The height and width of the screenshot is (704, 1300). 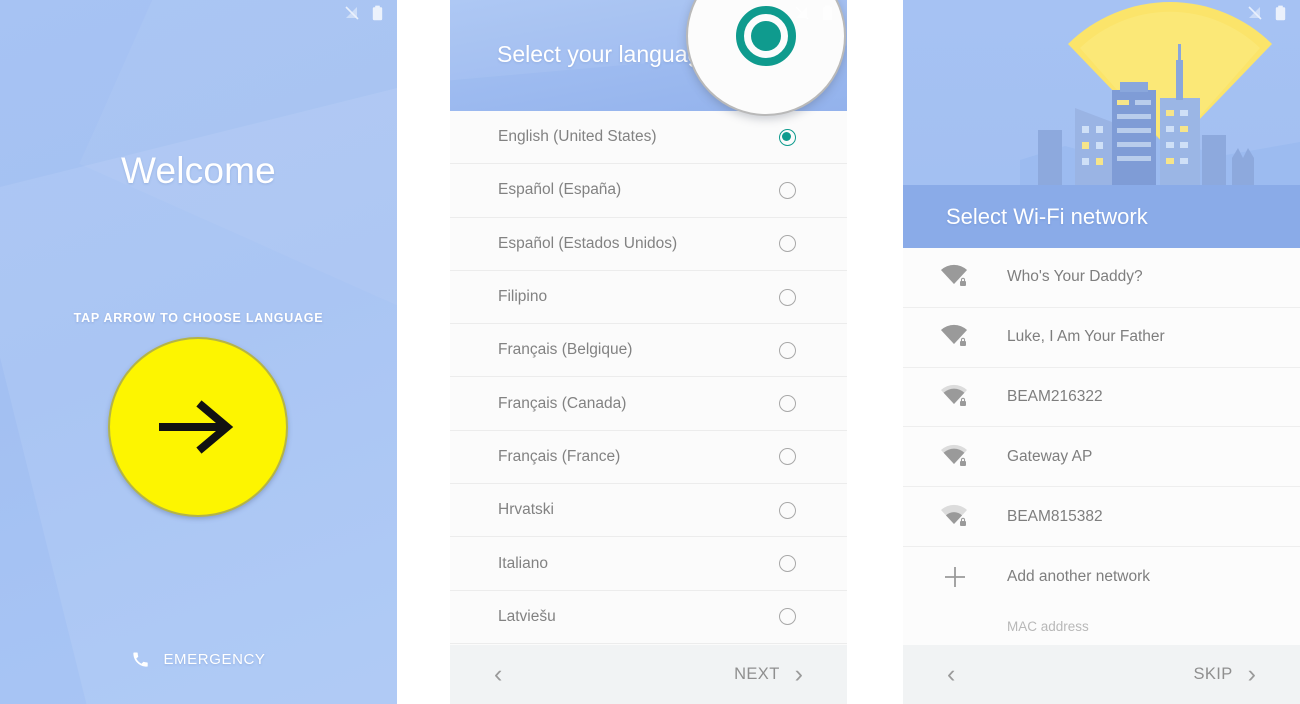 I want to click on language-list-item: Hrvatski, so click(x=648, y=511).